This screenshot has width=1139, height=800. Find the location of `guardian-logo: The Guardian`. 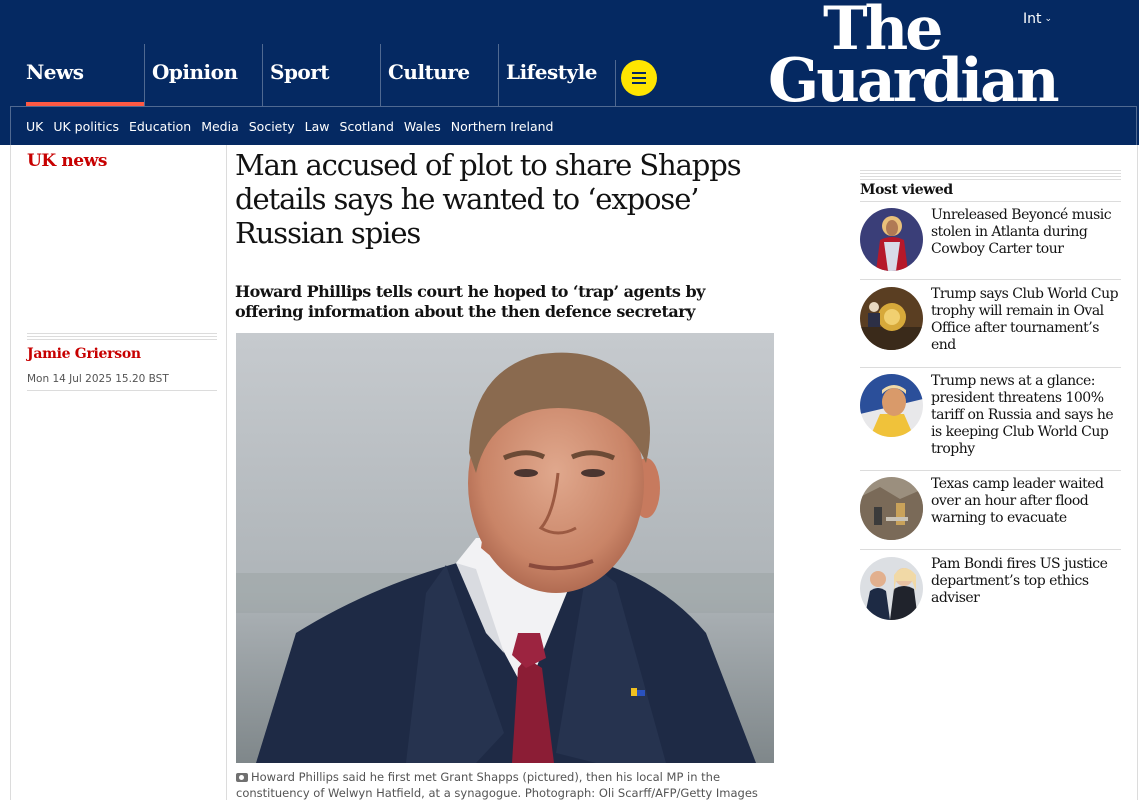

guardian-logo: The Guardian is located at coordinates (914, 58).